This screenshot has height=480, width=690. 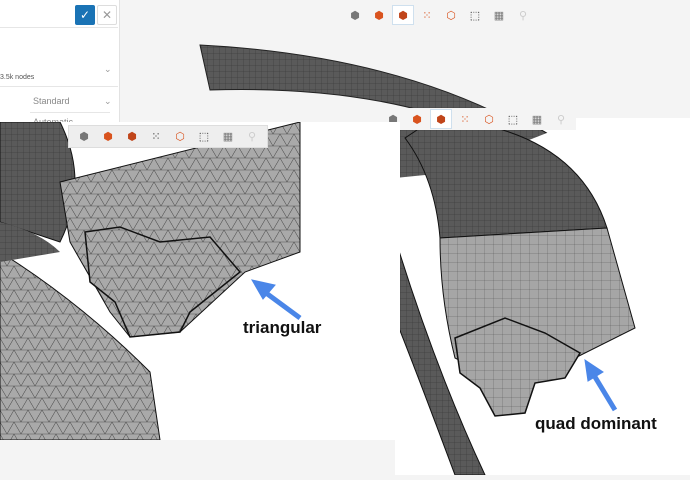 I want to click on arrow-quad-dominant, so click(x=603, y=391).